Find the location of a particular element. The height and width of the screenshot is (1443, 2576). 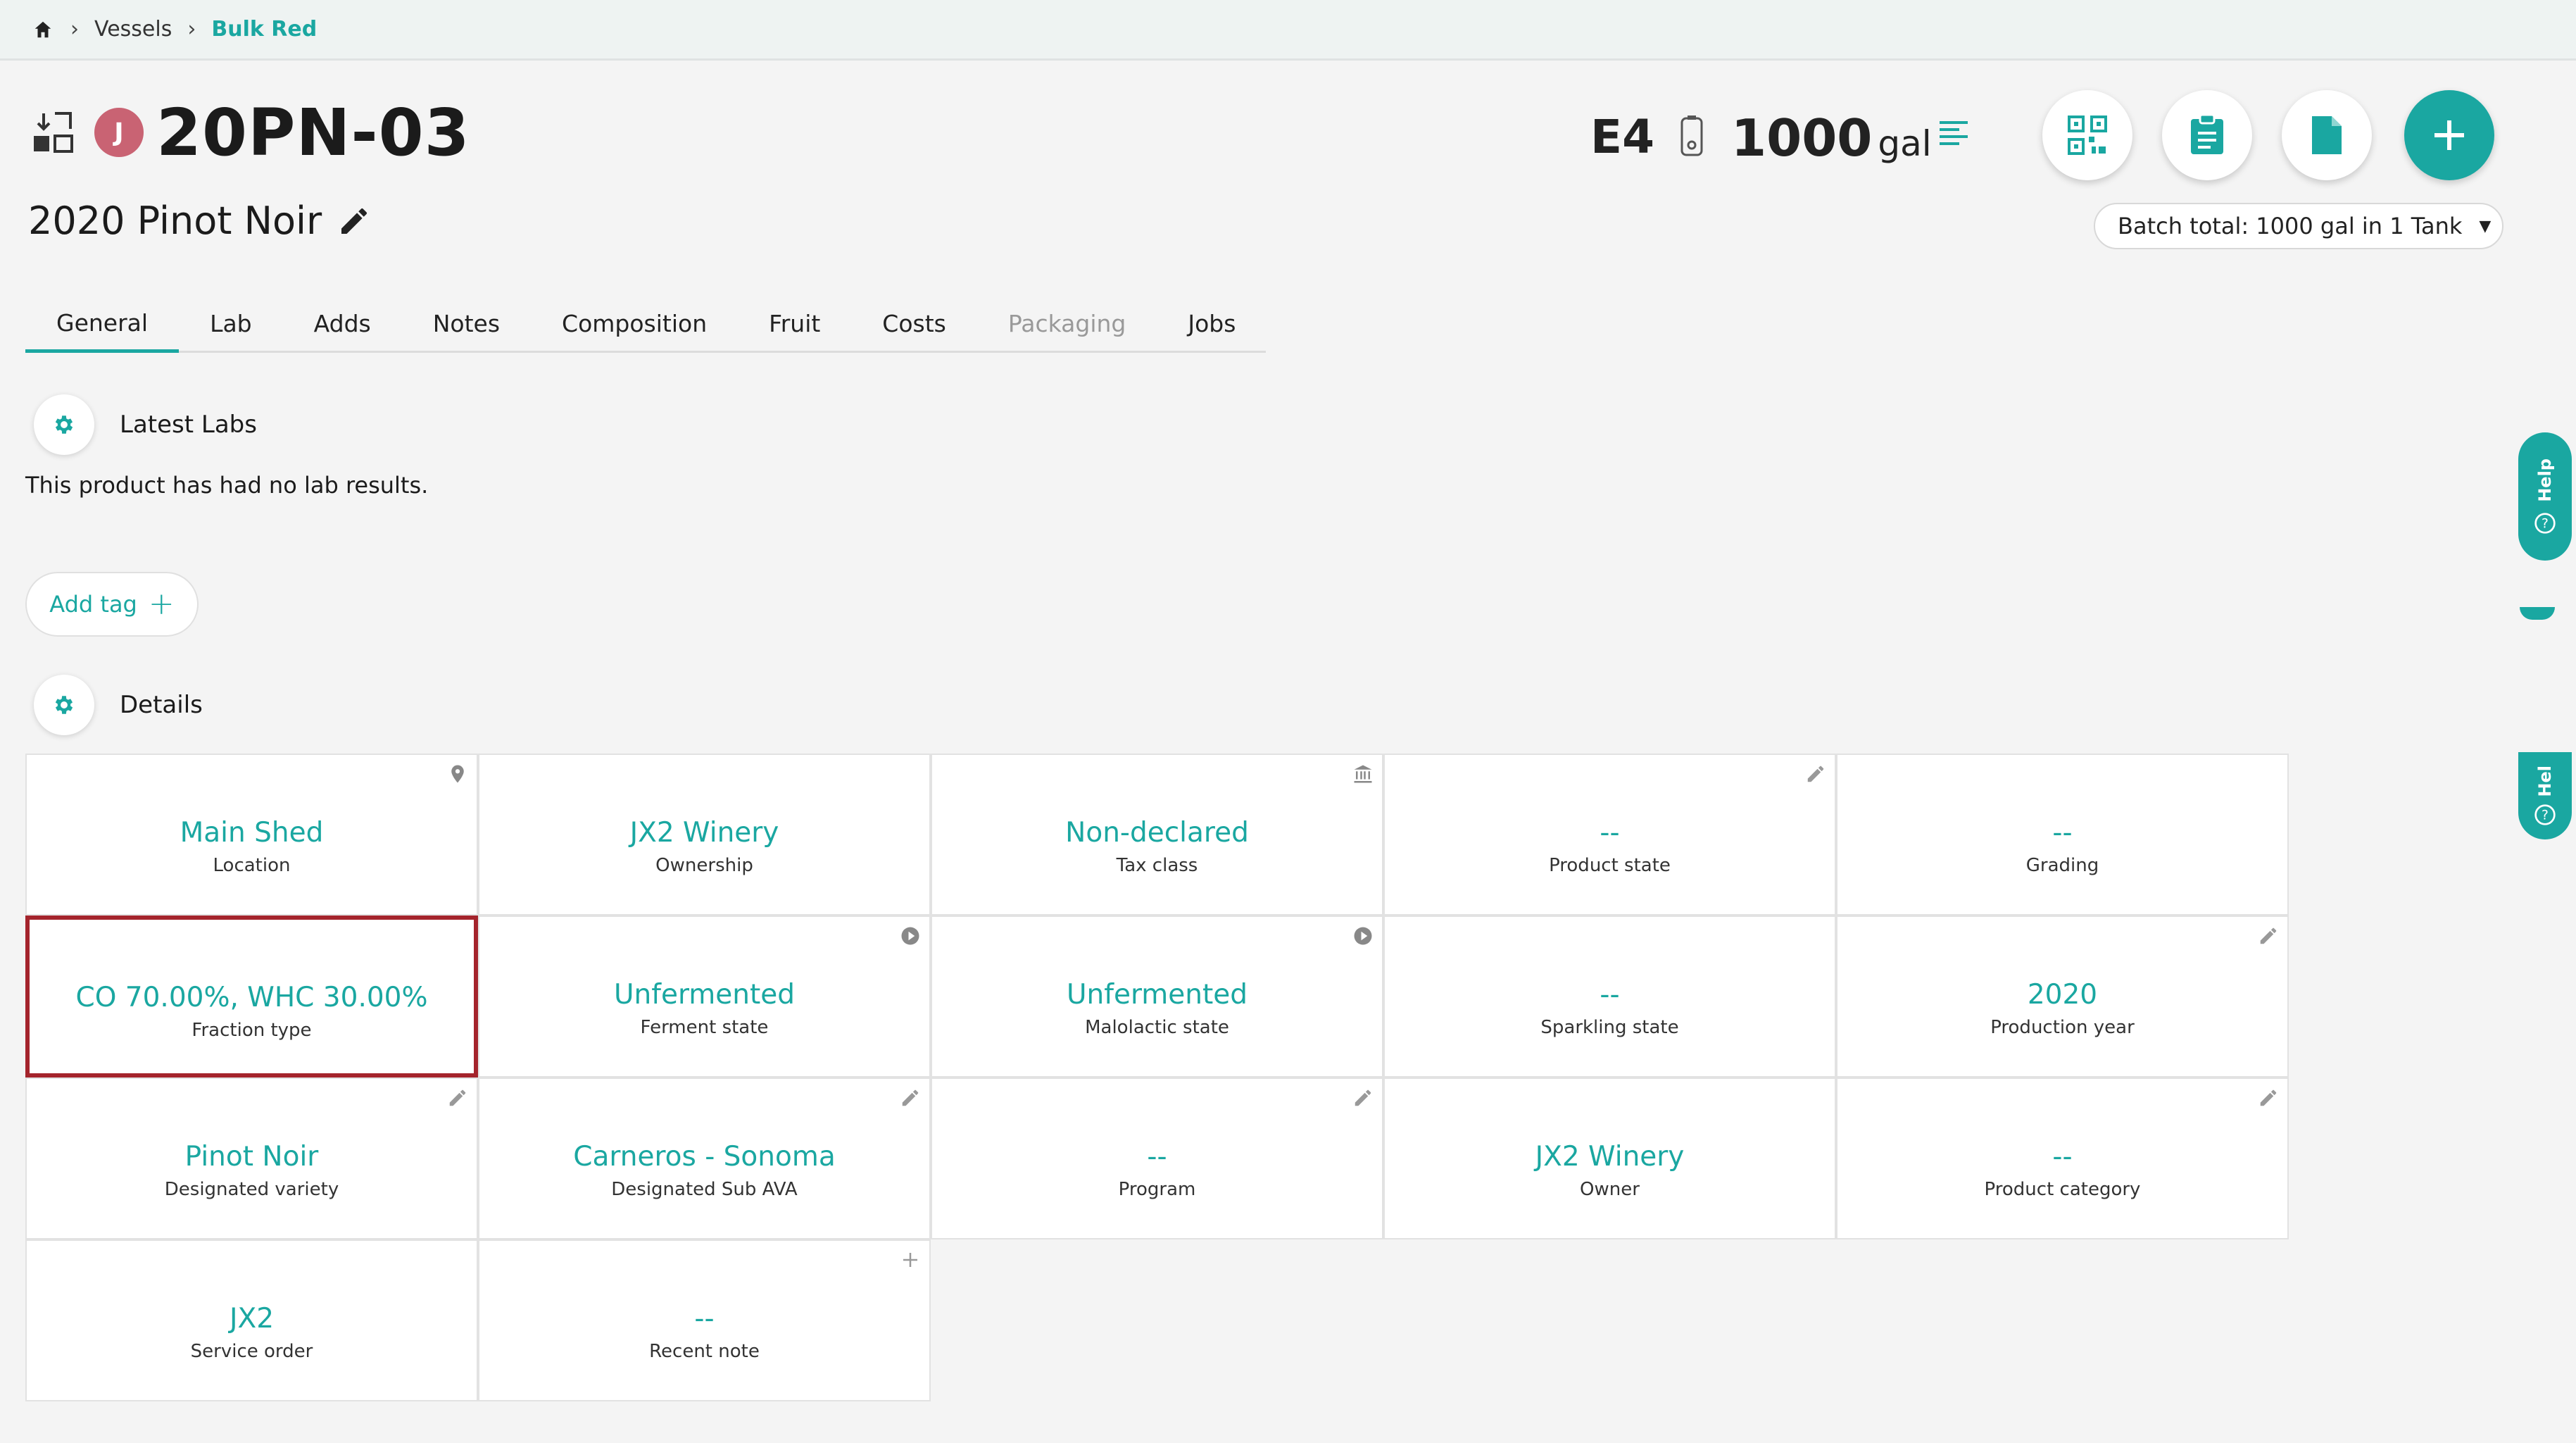

vessel-volume: 1000 gal is located at coordinates (1832, 138).